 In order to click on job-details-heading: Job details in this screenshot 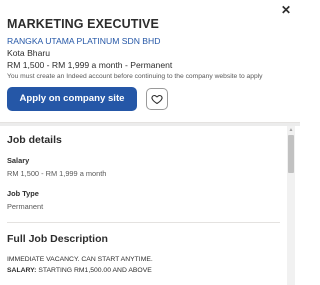, I will do `click(34, 140)`.